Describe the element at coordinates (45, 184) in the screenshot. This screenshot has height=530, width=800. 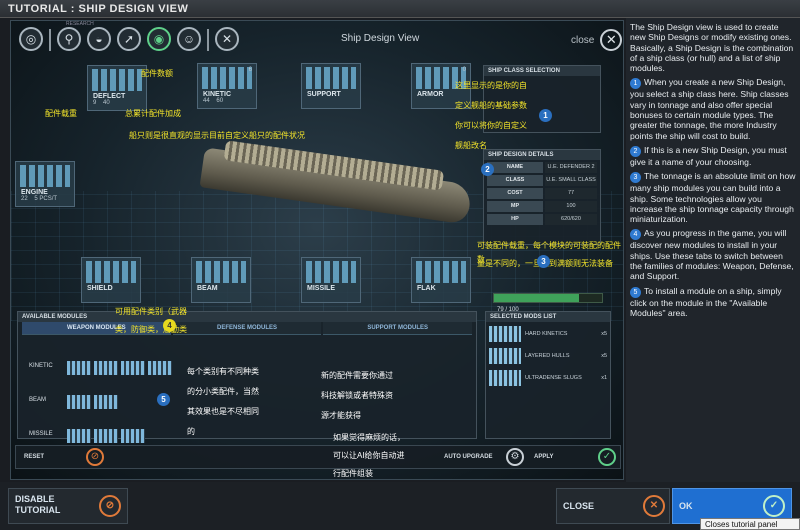
I see `slot-engine: ENGINE 22 5 PCS/T` at that location.